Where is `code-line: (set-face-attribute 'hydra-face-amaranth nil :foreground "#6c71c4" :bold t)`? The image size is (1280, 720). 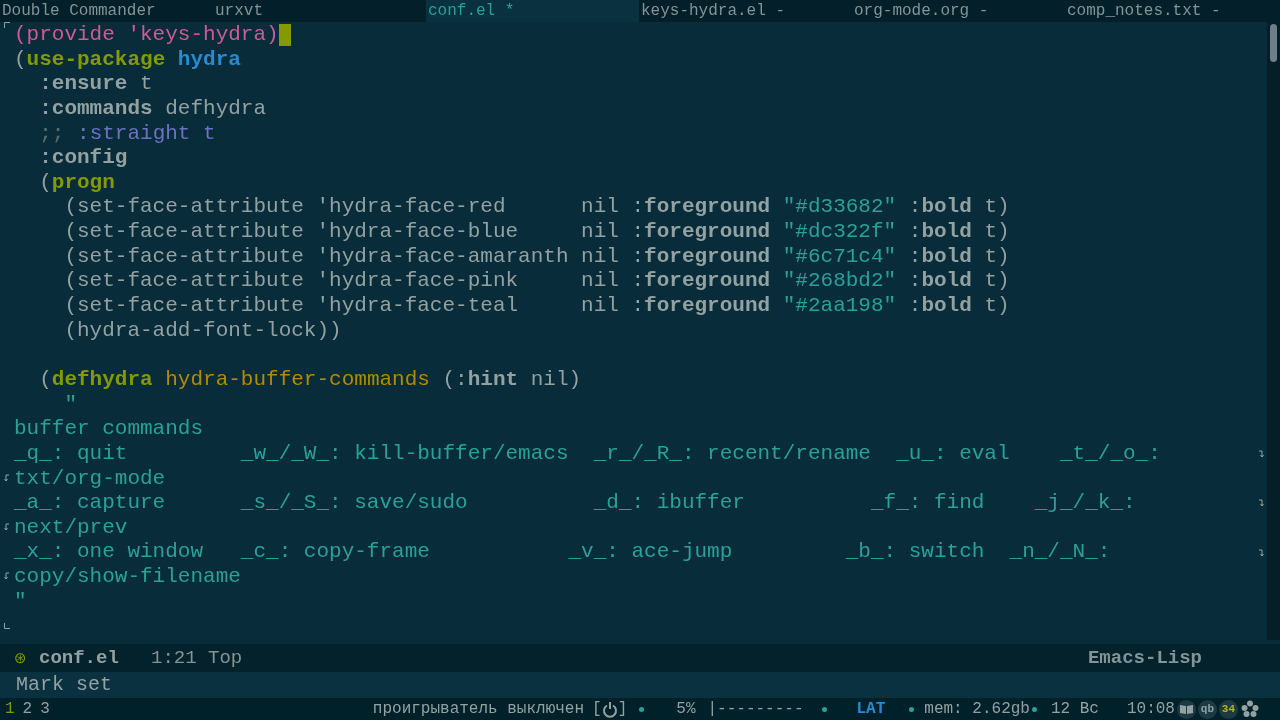
code-line: (set-face-attribute 'hydra-face-amaranth nil :foreground "#6c71c4" :bold t) is located at coordinates (536, 257).